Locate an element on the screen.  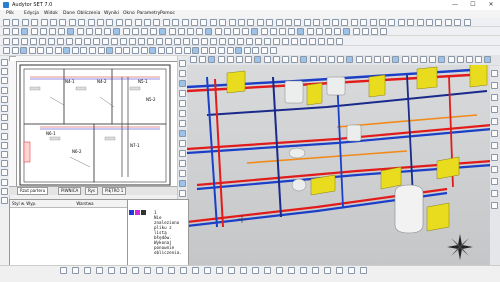
menu-calculations: Obliczenia is located at coordinates (88, 13).